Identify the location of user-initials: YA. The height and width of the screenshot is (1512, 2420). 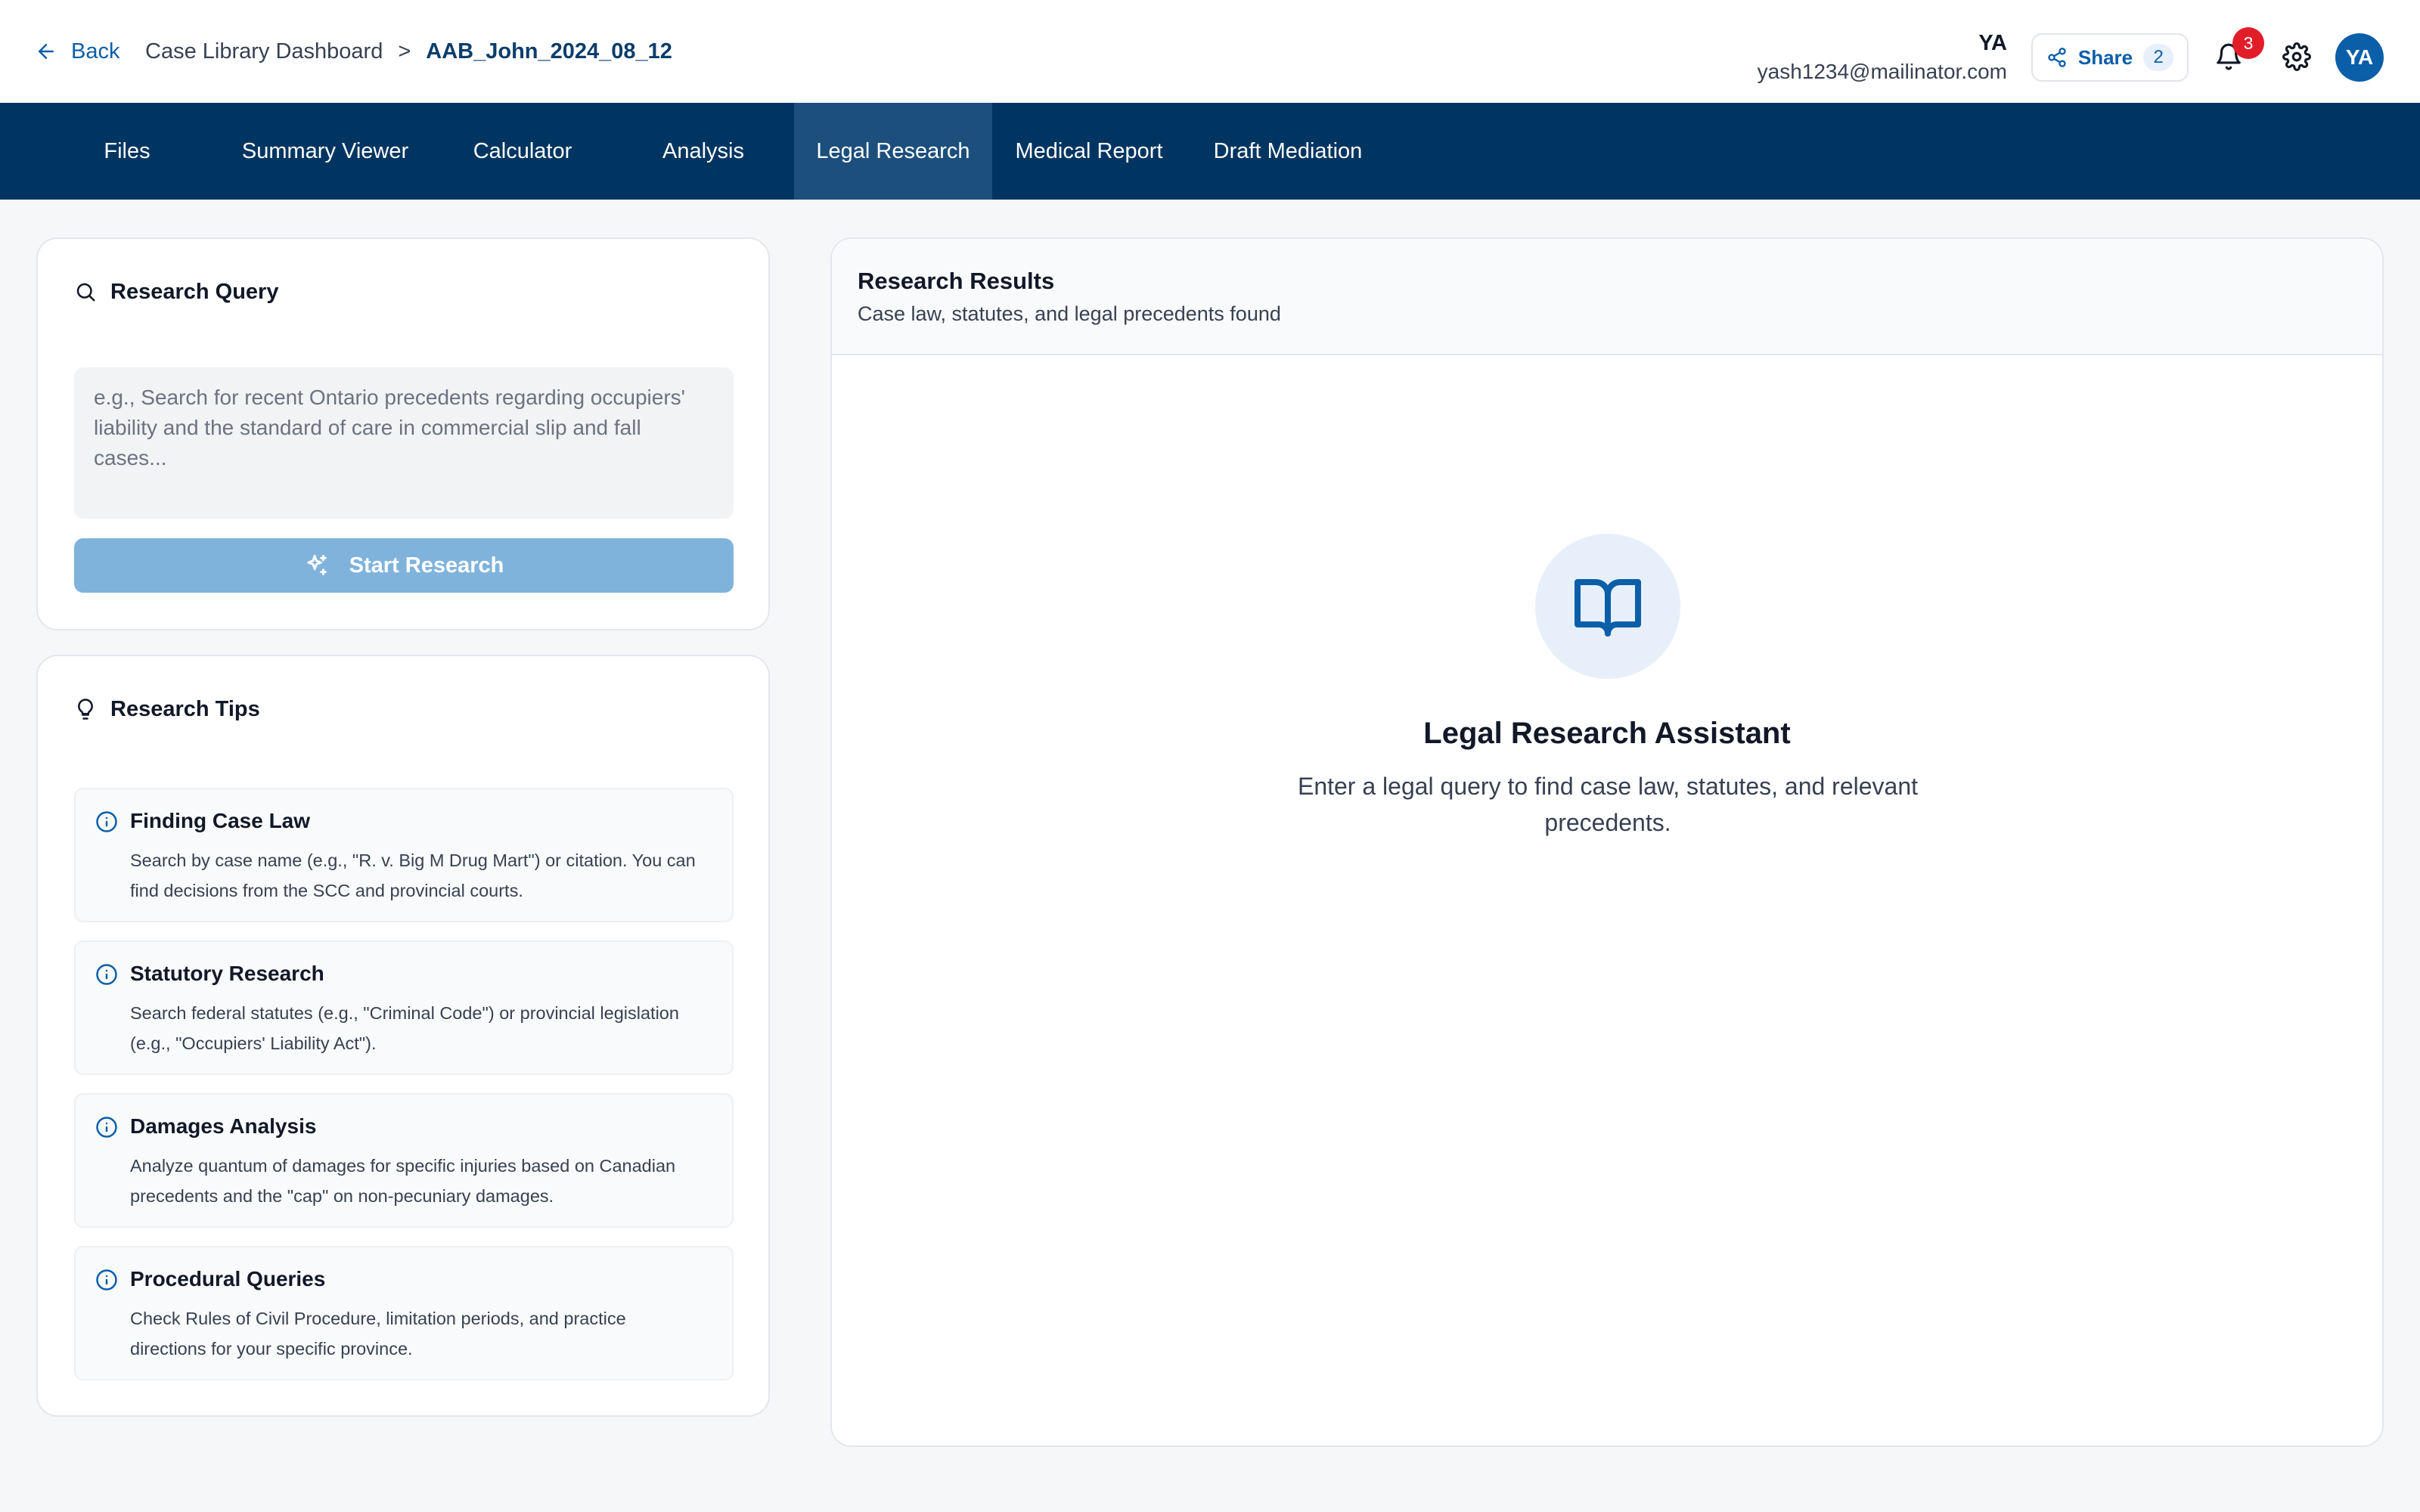
(1992, 43).